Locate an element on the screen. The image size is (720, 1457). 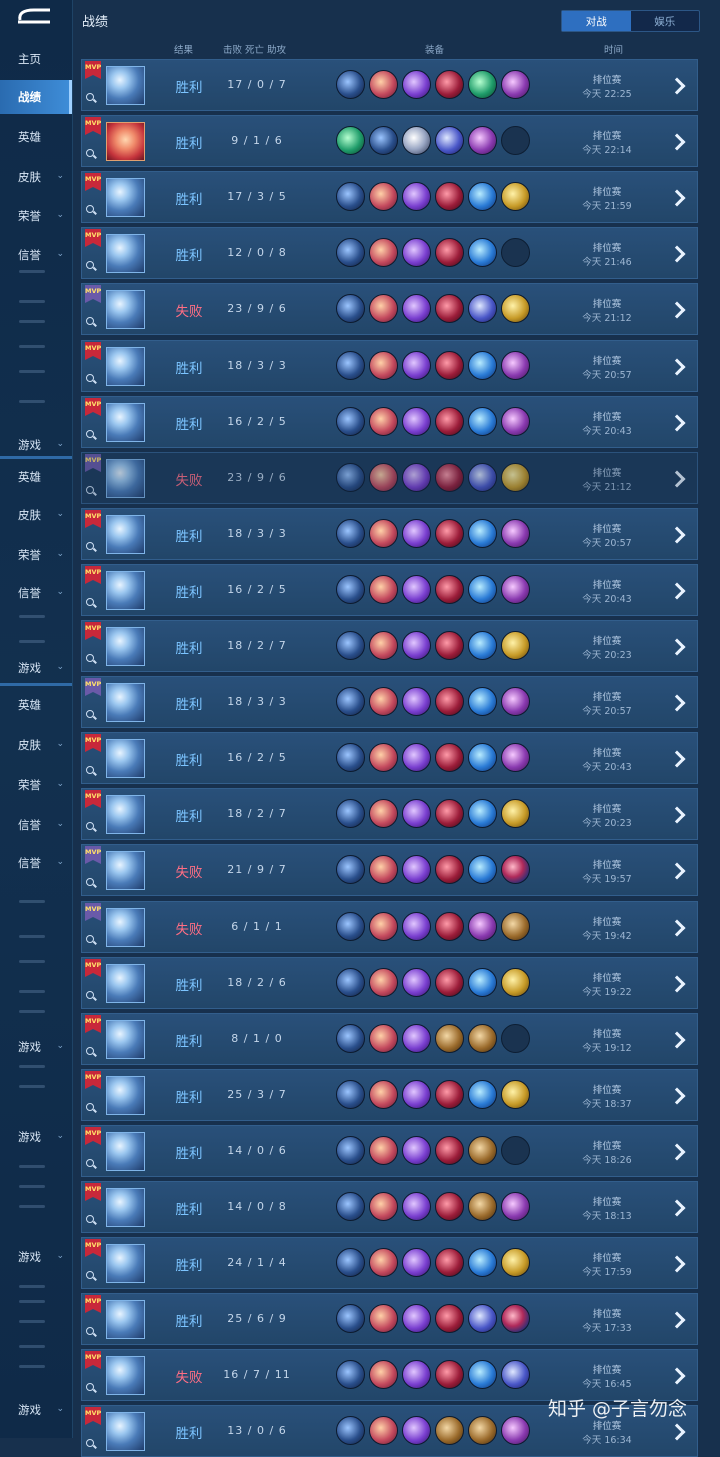
mvp-badge: MVP is located at coordinates (93, 70).